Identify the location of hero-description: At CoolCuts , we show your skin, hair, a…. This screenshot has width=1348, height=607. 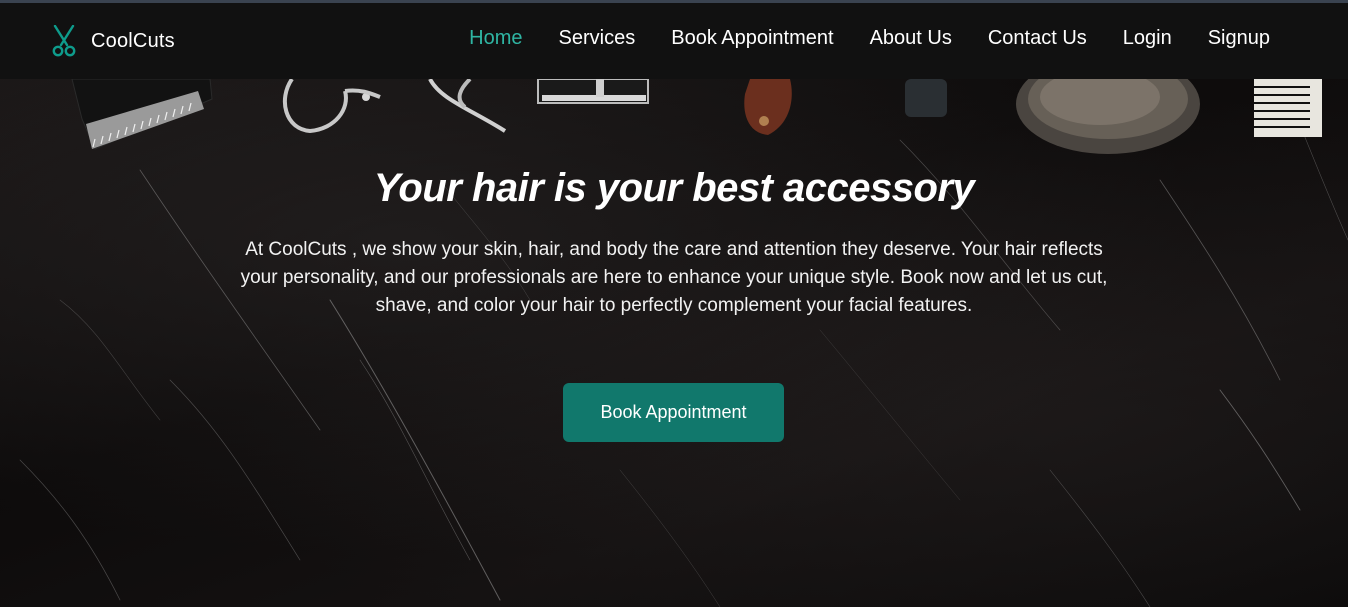
(674, 277).